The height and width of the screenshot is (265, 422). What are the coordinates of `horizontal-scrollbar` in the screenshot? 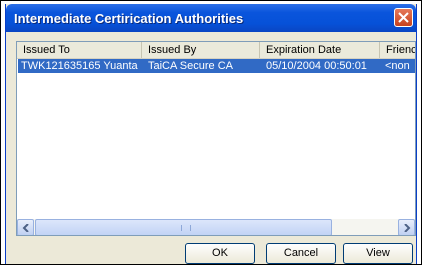 It's located at (216, 227).